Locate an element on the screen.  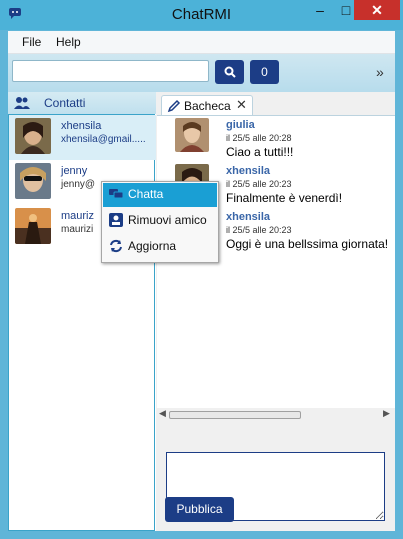
post-time: il 25/5 alle 20:28 is located at coordinates (259, 138).